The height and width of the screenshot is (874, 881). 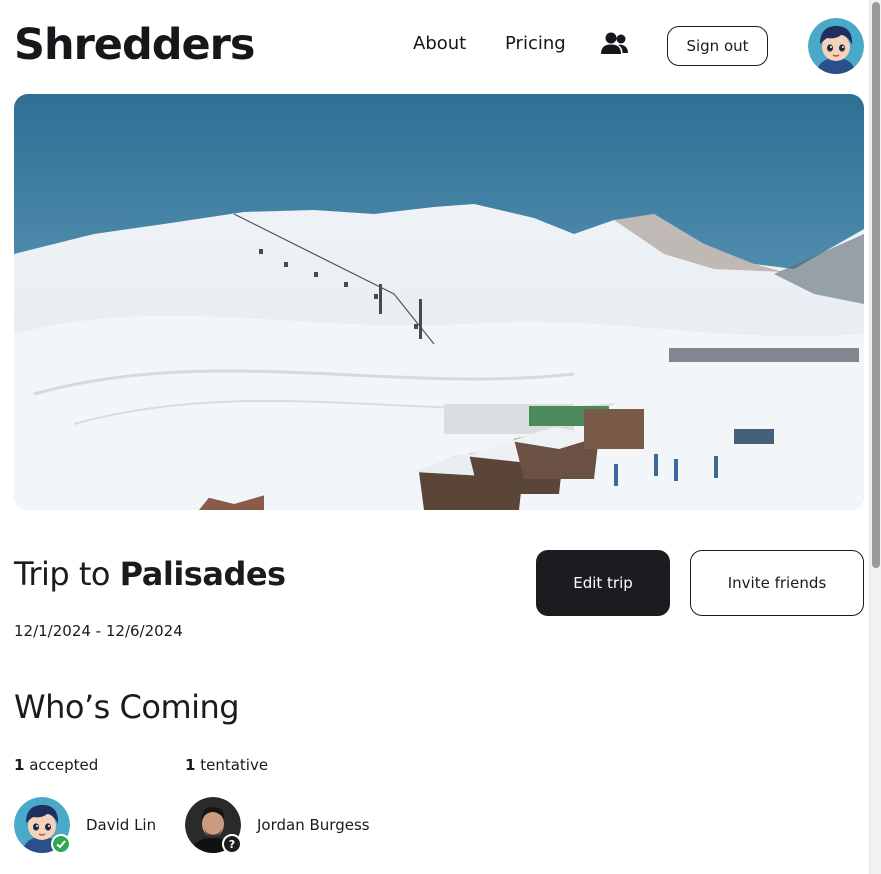 What do you see at coordinates (876, 285) in the screenshot?
I see `scrollbar-thumb` at bounding box center [876, 285].